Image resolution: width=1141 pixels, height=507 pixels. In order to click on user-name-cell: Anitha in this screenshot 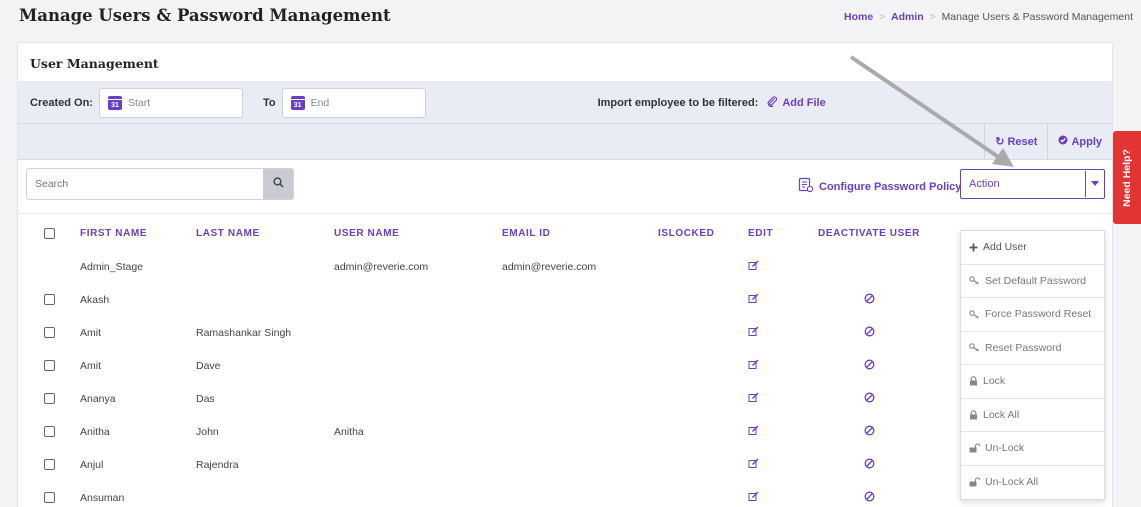, I will do `click(349, 431)`.